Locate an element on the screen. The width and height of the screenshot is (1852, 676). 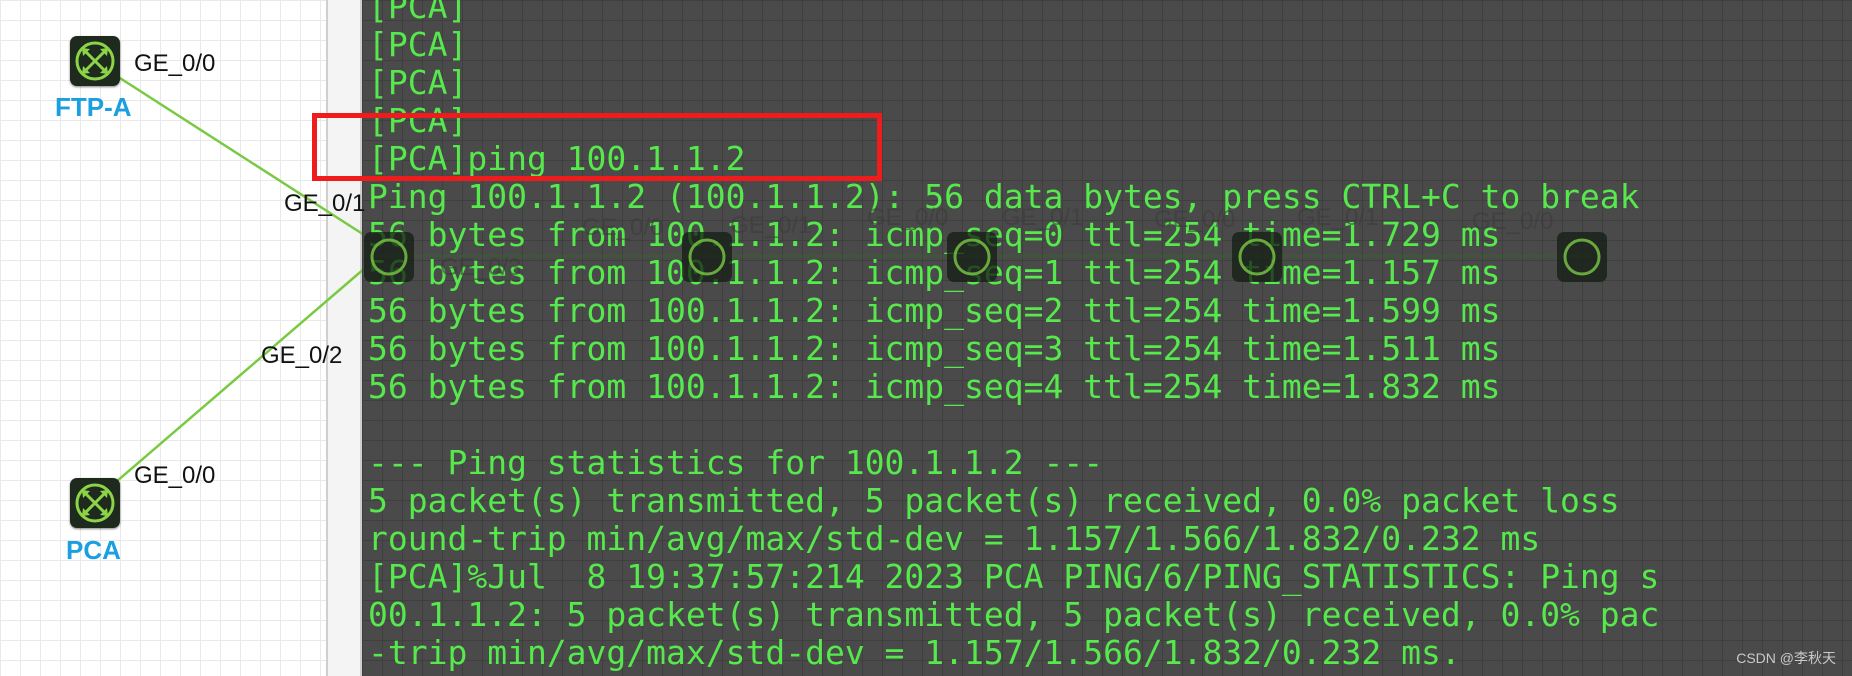
device-label-pca: PCA is located at coordinates (93, 550).